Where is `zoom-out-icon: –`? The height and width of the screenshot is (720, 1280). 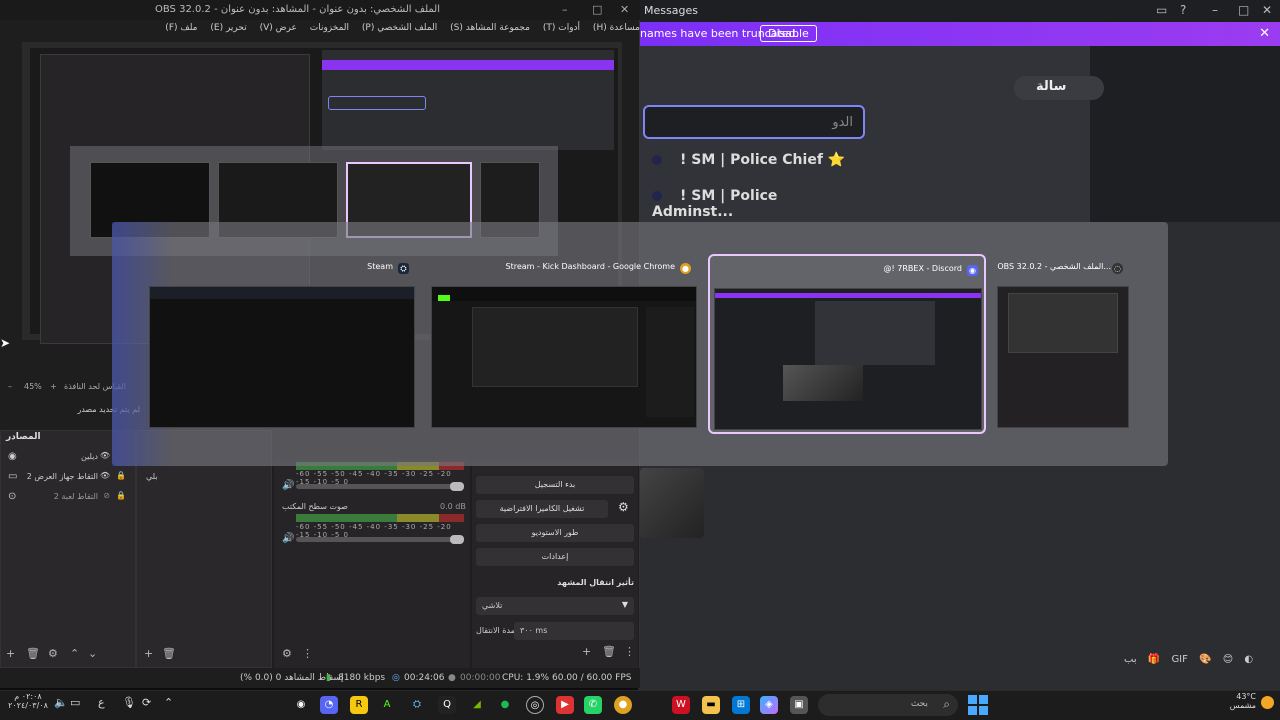 zoom-out-icon: – is located at coordinates (10, 386).